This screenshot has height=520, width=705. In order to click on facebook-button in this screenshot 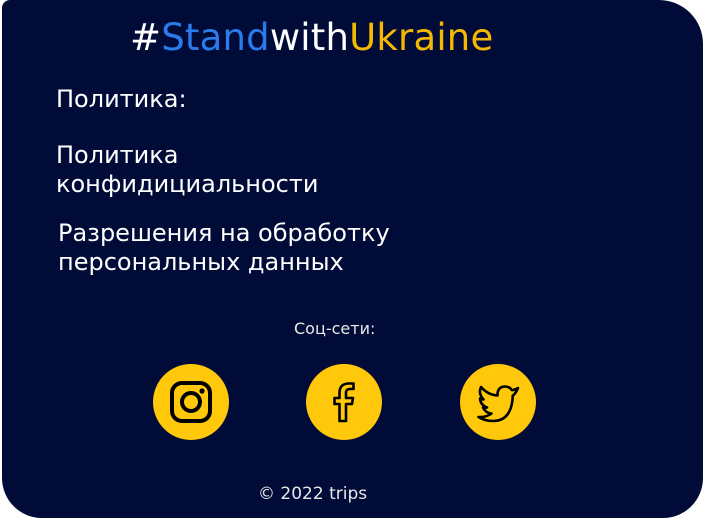, I will do `click(344, 402)`.